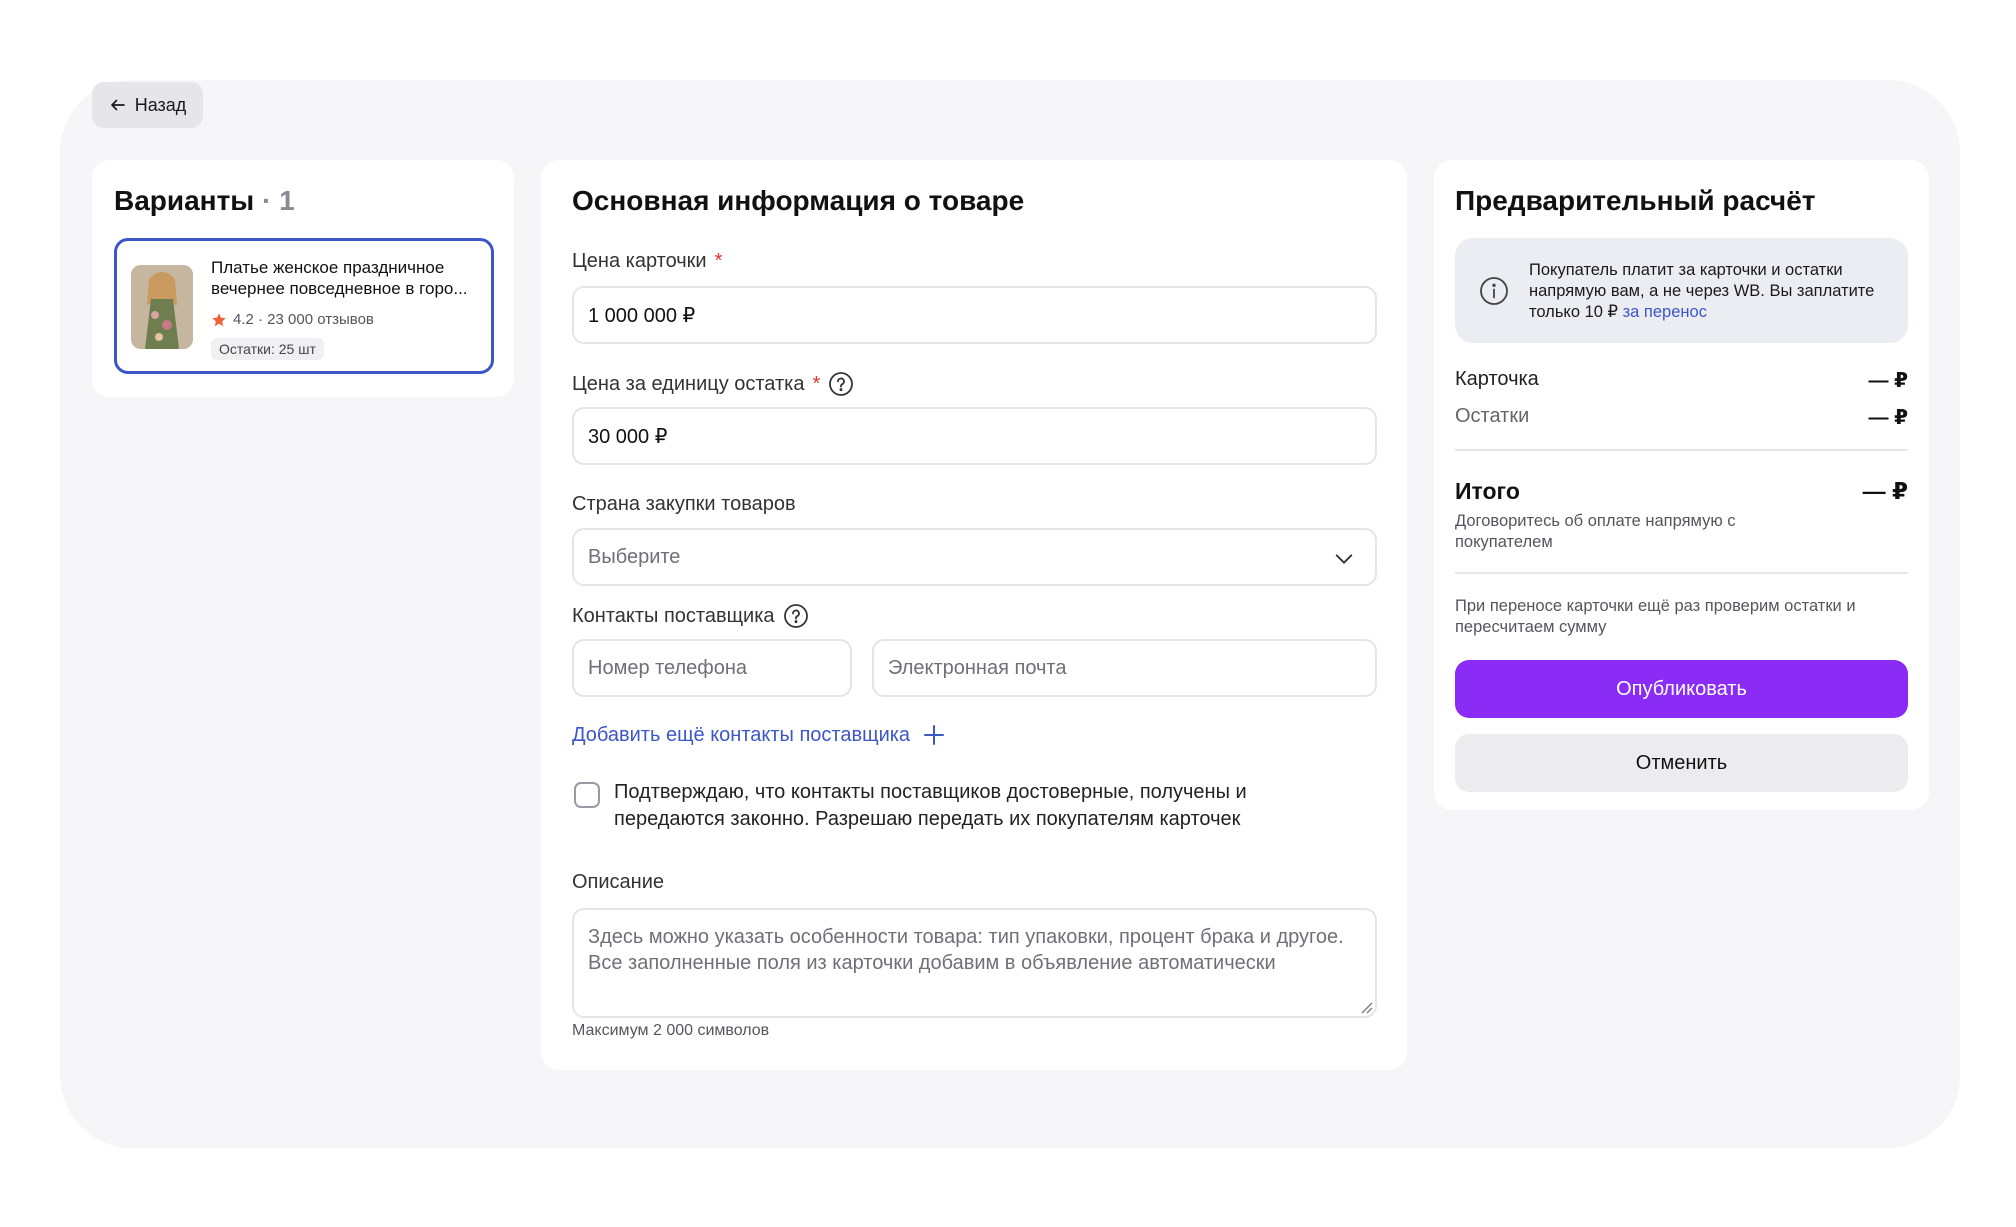 This screenshot has height=1227, width=2016. Describe the element at coordinates (634, 556) in the screenshot. I see `country-select-value: Выберите` at that location.